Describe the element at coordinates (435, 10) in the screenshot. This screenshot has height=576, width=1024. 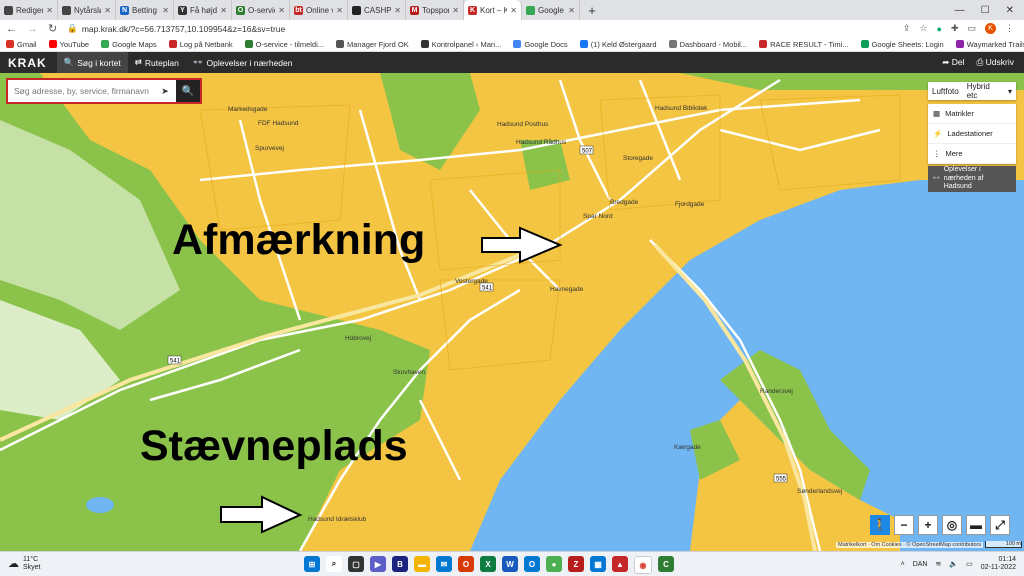
I see `browser-tab: MTopsport vædden✕` at that location.